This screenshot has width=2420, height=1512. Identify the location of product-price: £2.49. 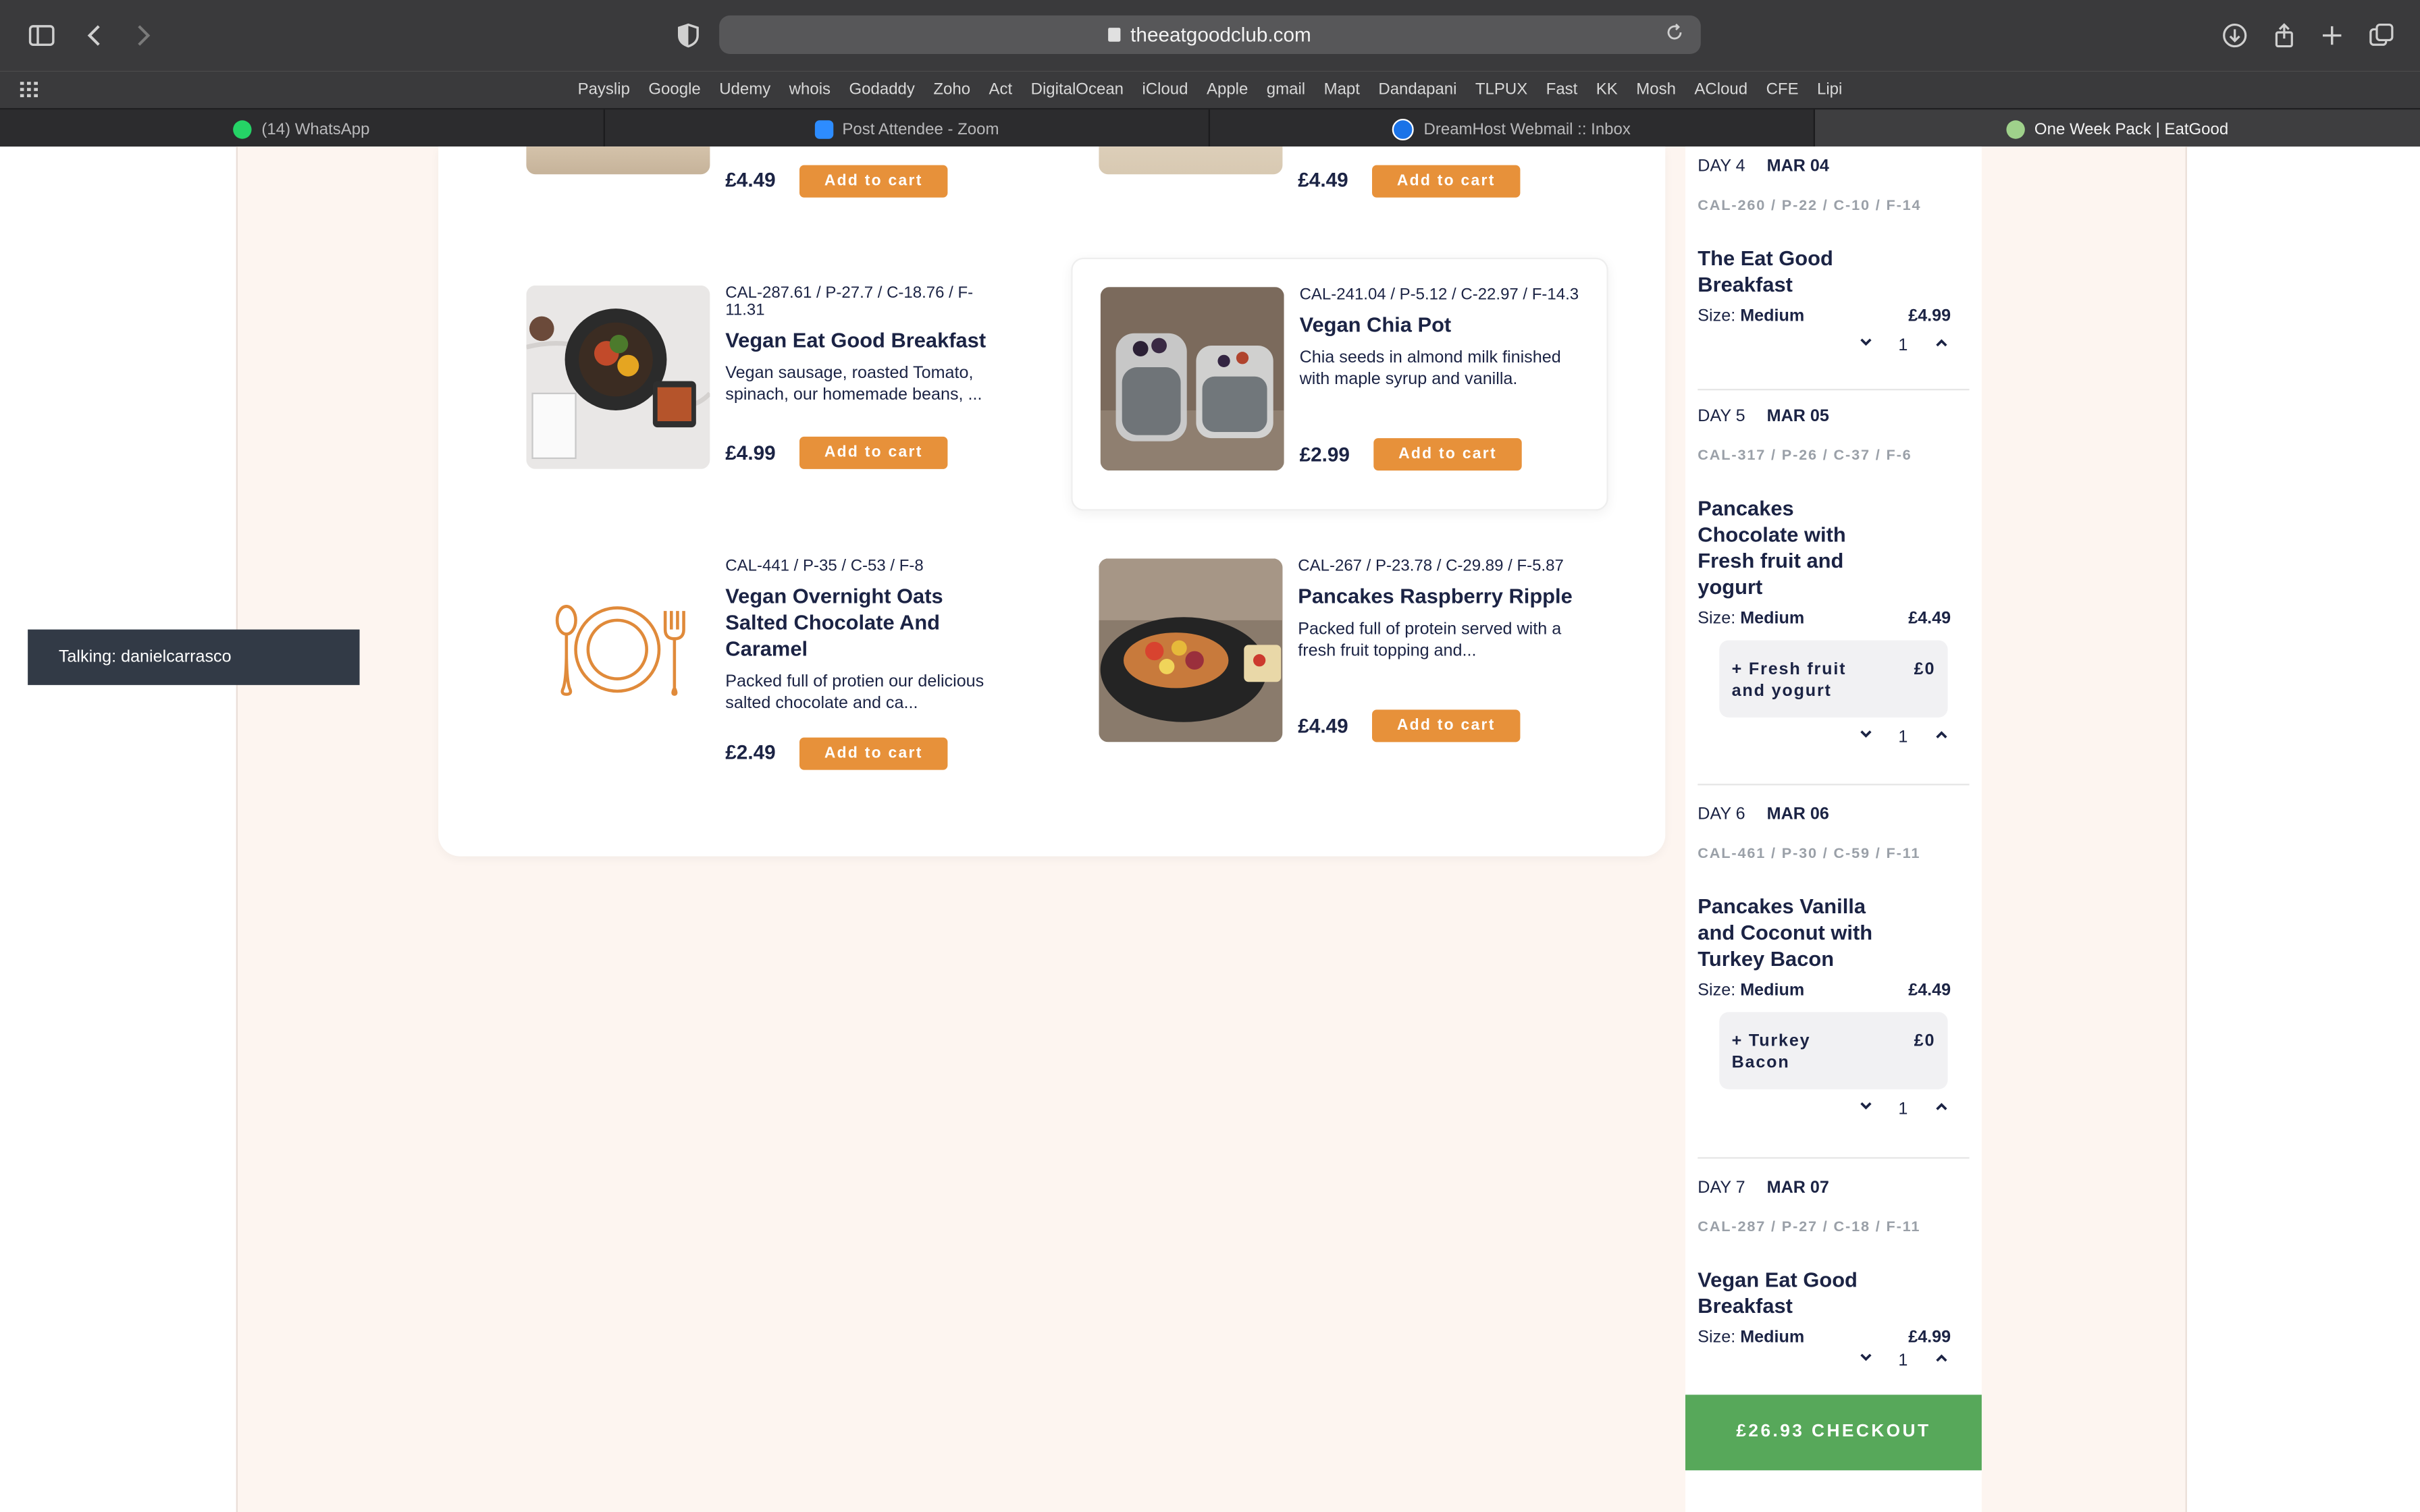
(750, 752).